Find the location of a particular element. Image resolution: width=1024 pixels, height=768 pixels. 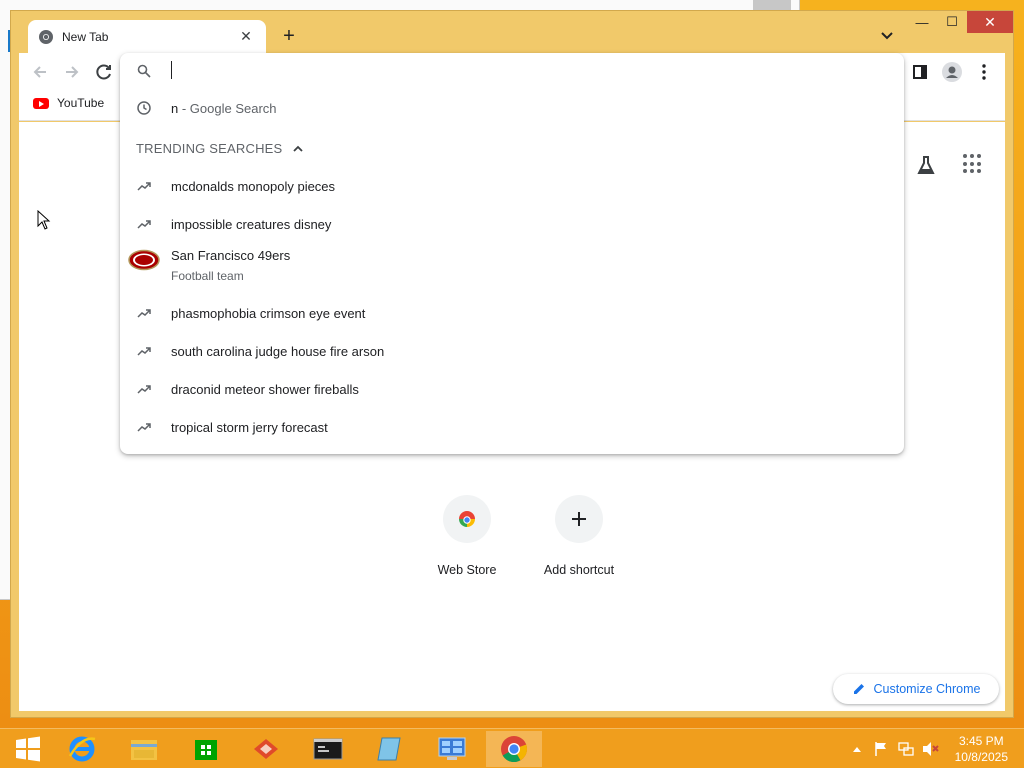

store-icon is located at coordinates (206, 750).